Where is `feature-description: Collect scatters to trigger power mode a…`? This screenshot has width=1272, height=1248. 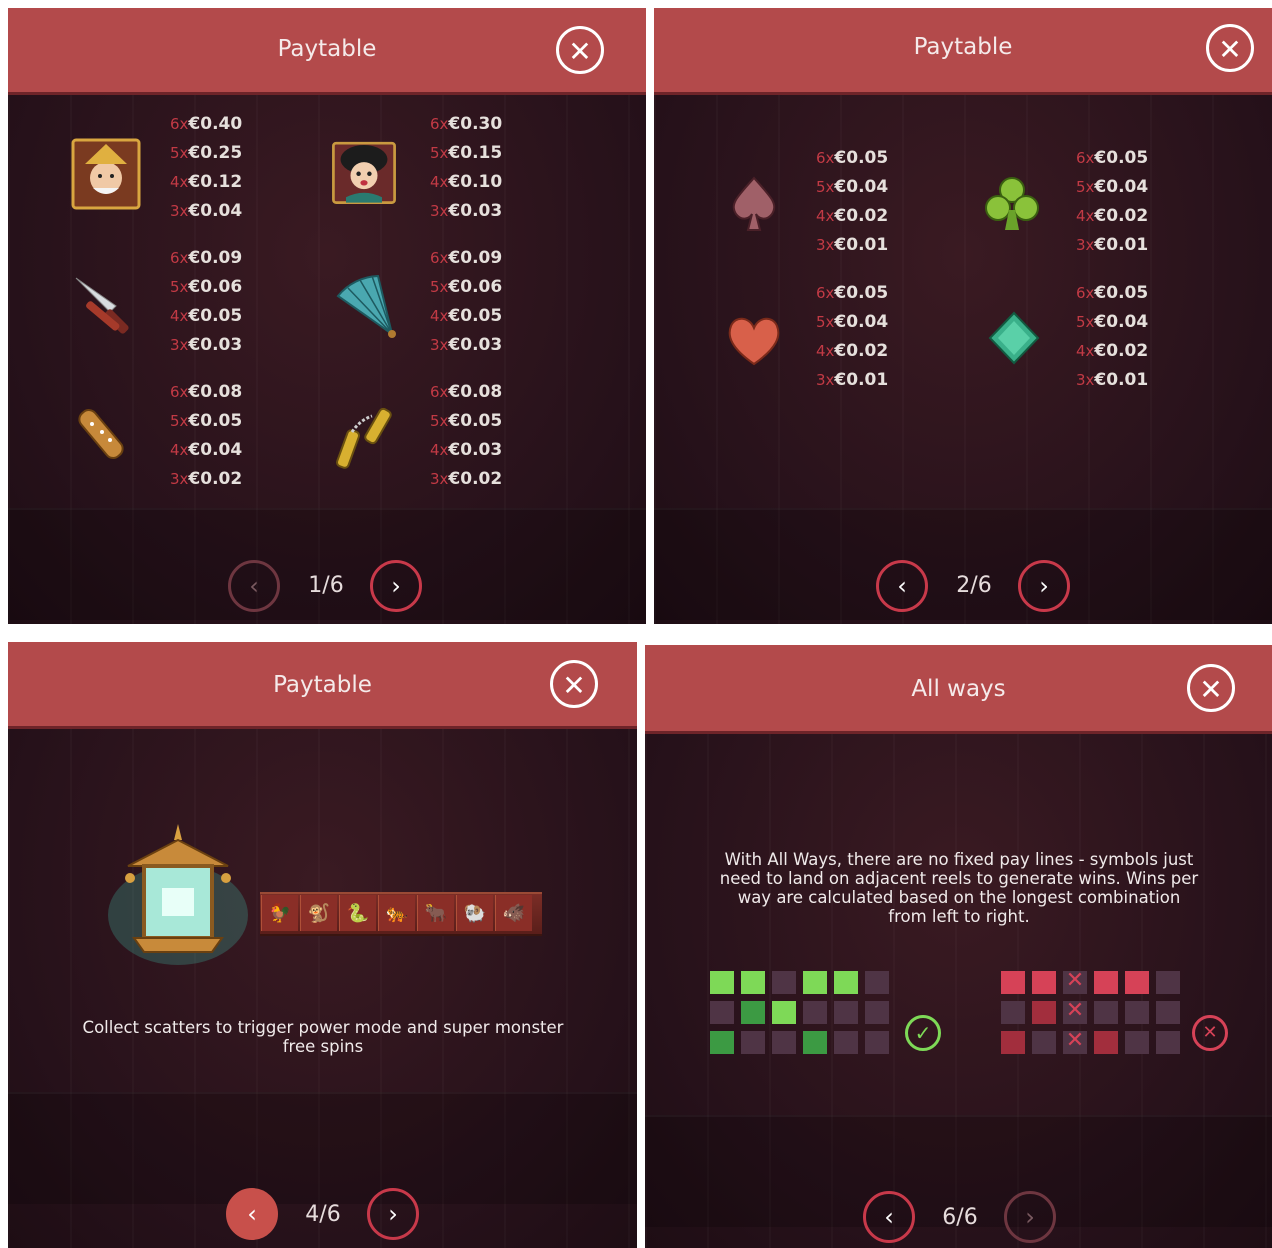 feature-description: Collect scatters to trigger power mode a… is located at coordinates (323, 1037).